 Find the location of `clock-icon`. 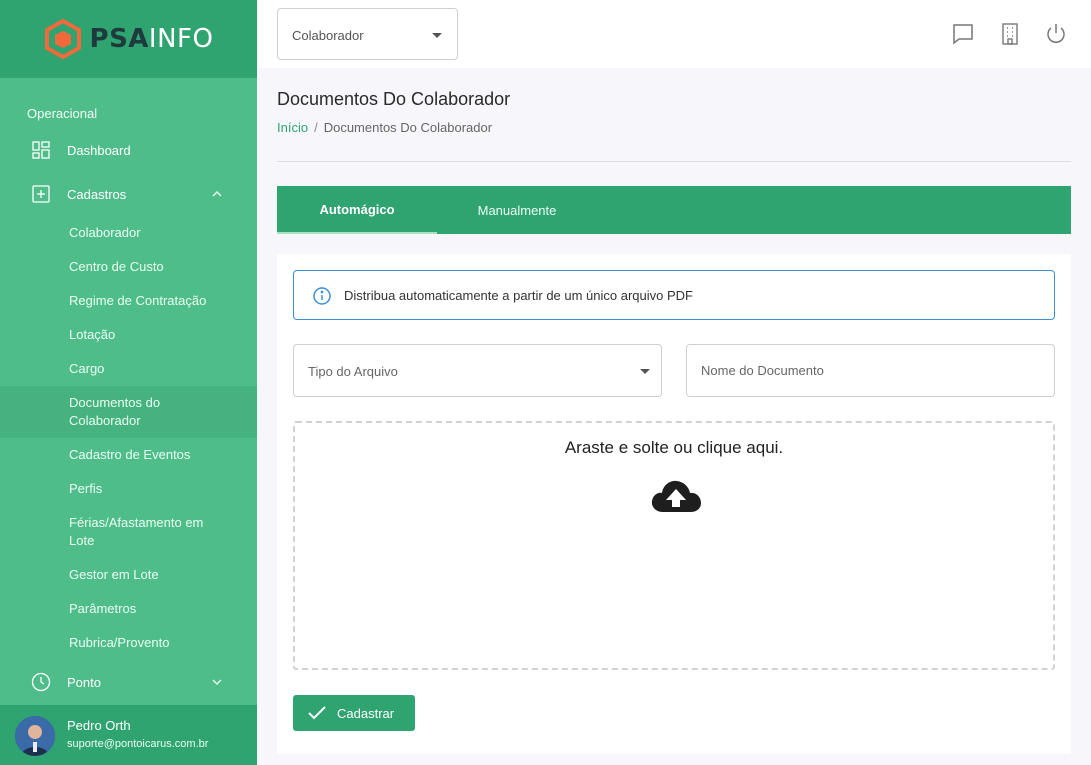

clock-icon is located at coordinates (41, 682).